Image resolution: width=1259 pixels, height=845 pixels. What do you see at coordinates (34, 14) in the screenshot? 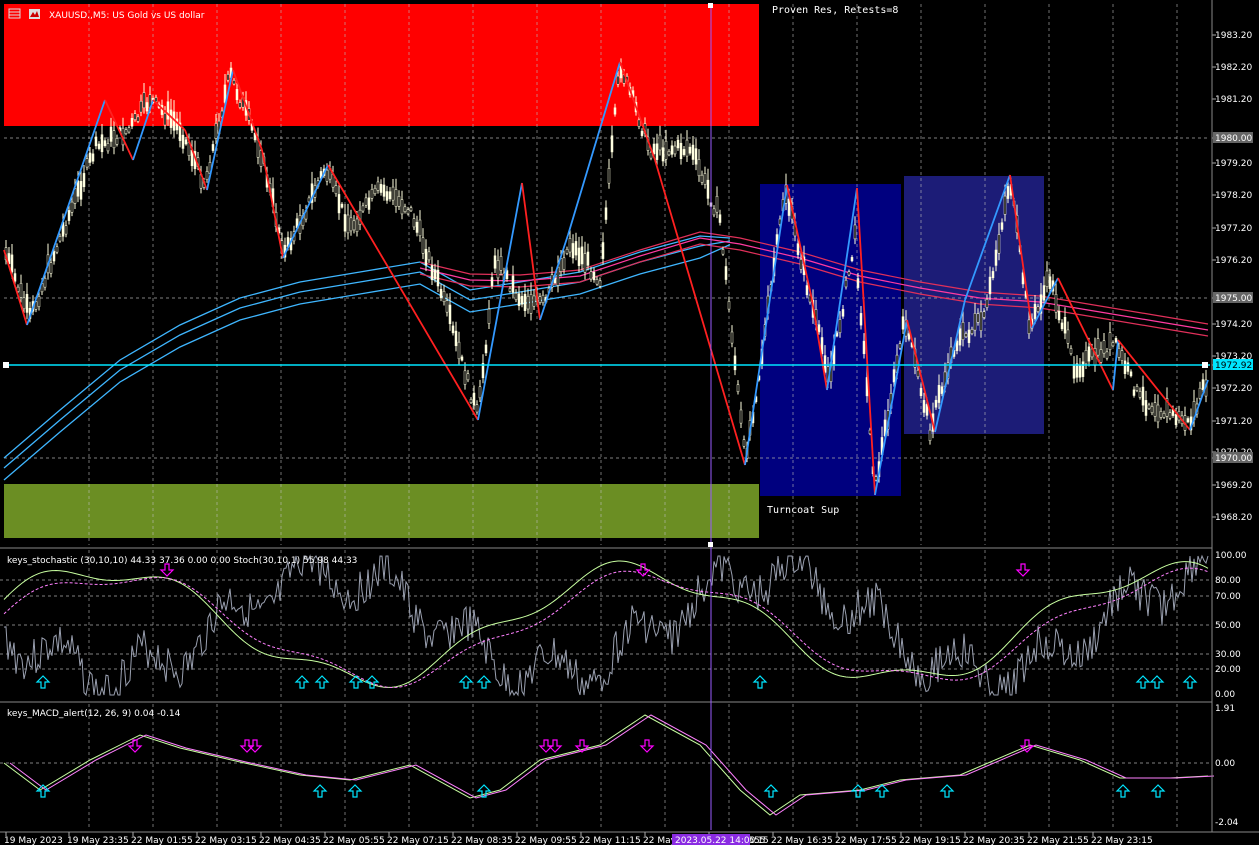
I see `chart-window-icon` at bounding box center [34, 14].